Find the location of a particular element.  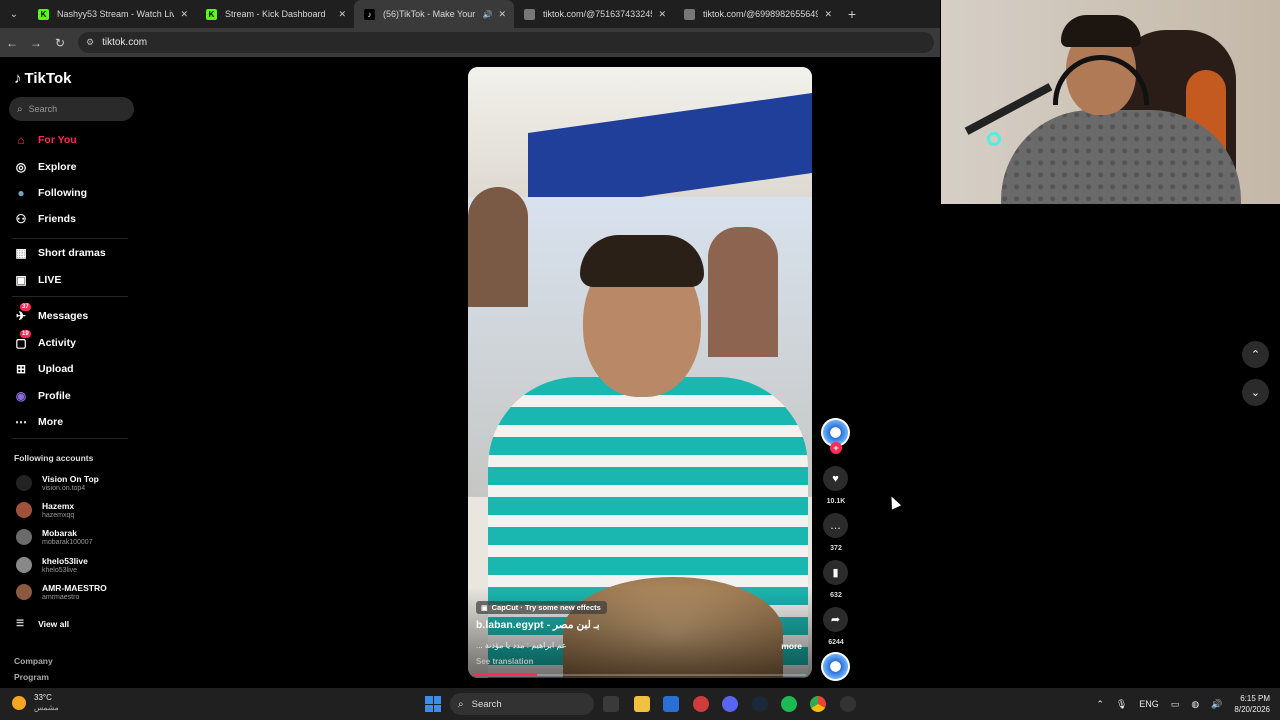

store-icon is located at coordinates (671, 704).